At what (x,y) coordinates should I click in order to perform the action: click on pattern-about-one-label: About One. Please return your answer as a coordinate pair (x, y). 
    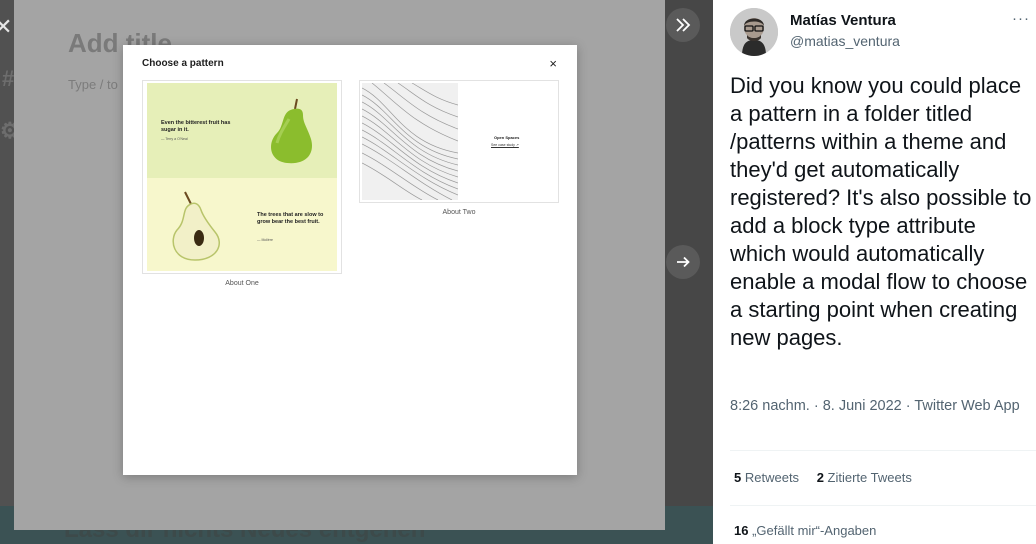
    Looking at the image, I should click on (242, 283).